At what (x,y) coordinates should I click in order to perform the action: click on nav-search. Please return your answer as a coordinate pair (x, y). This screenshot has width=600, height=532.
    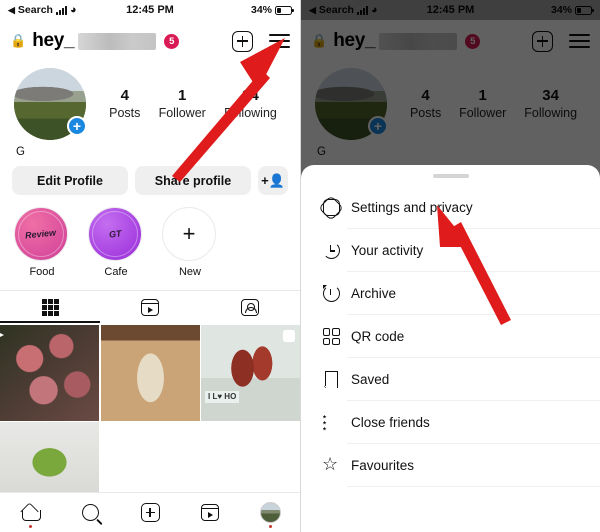
    Looking at the image, I should click on (90, 513).